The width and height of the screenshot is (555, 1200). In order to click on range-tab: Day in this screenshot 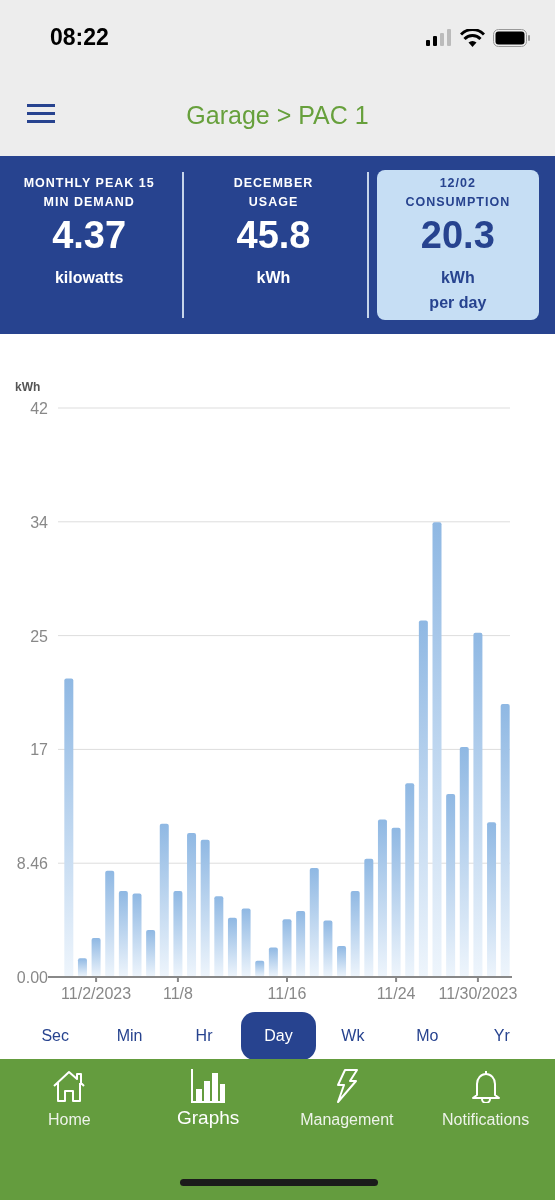, I will do `click(278, 1036)`.